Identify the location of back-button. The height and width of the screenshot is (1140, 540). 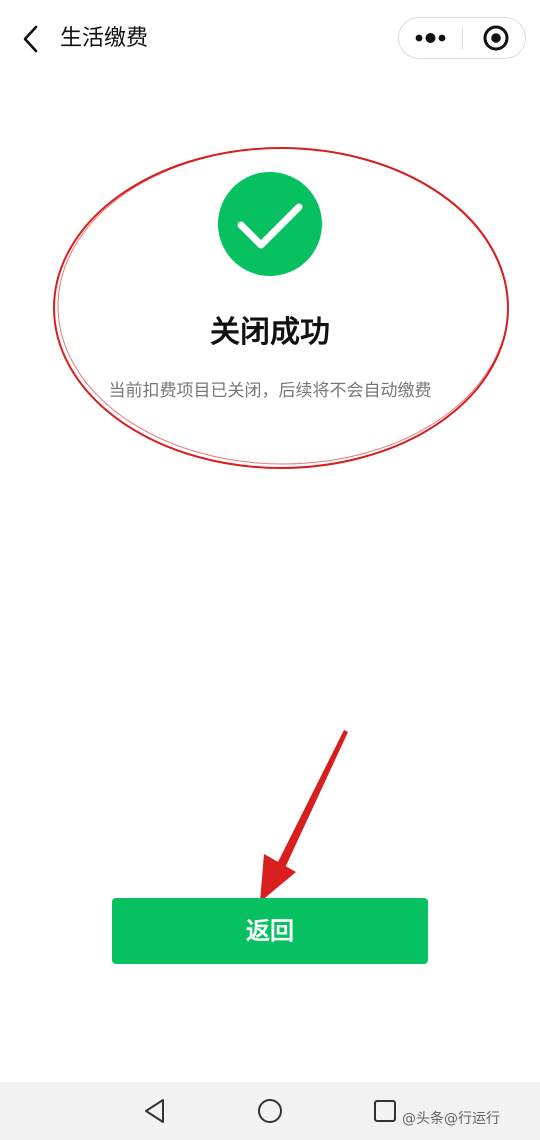
(31, 39).